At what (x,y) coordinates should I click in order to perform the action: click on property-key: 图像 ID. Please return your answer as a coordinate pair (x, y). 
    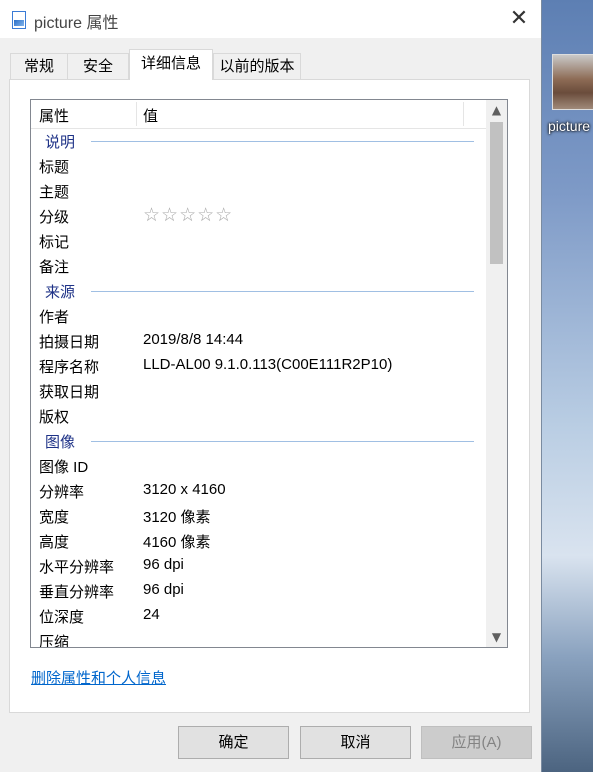
    Looking at the image, I should click on (64, 467).